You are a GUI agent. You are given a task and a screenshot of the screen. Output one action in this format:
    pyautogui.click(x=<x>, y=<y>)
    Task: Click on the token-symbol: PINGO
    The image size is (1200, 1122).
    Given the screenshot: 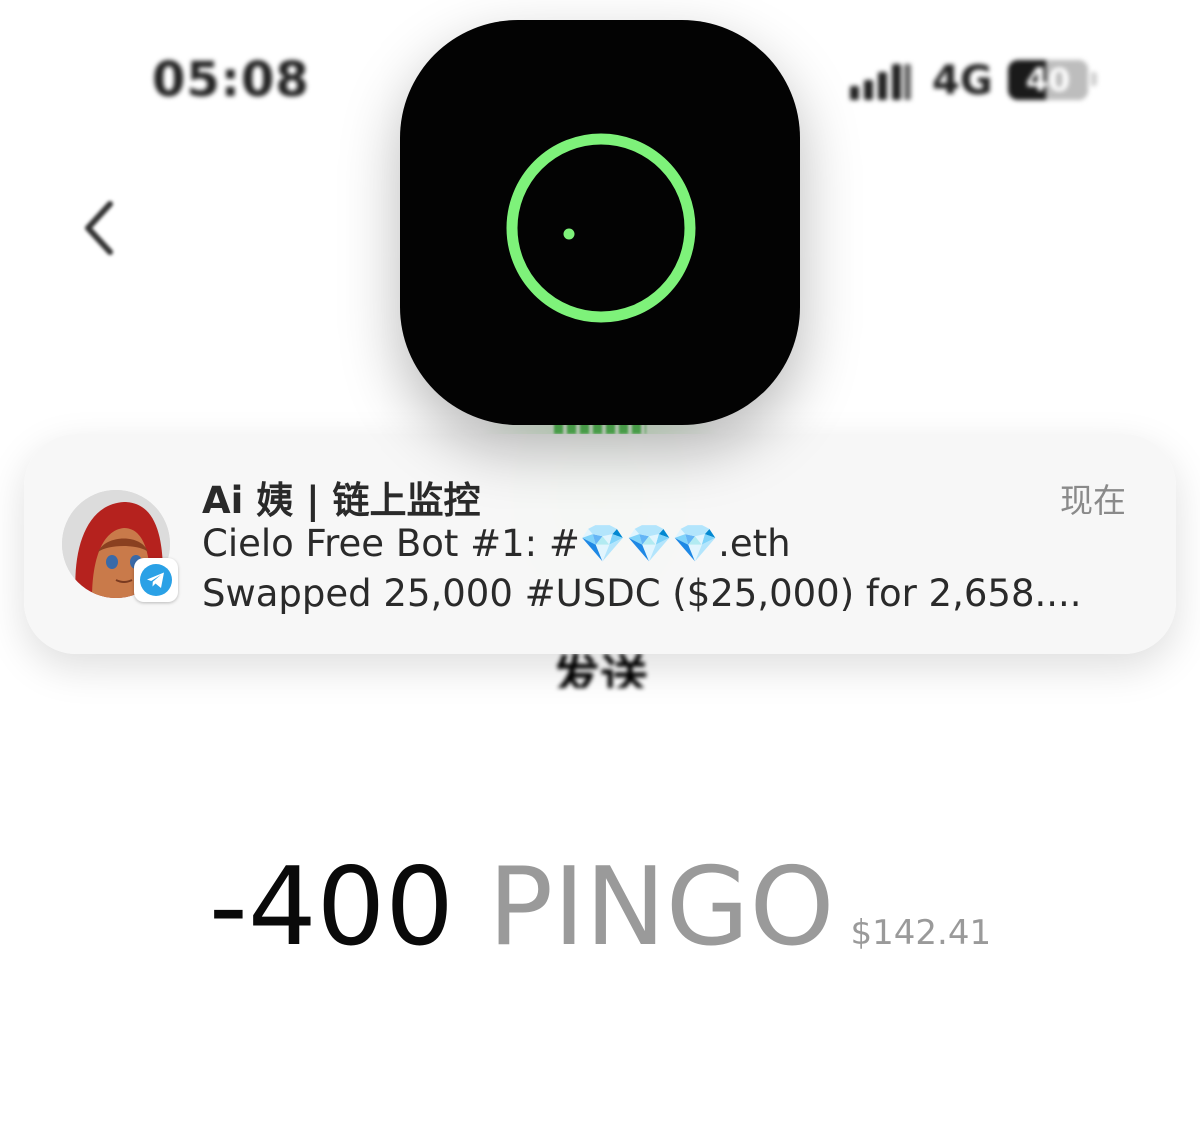 What is the action you would take?
    pyautogui.click(x=661, y=907)
    